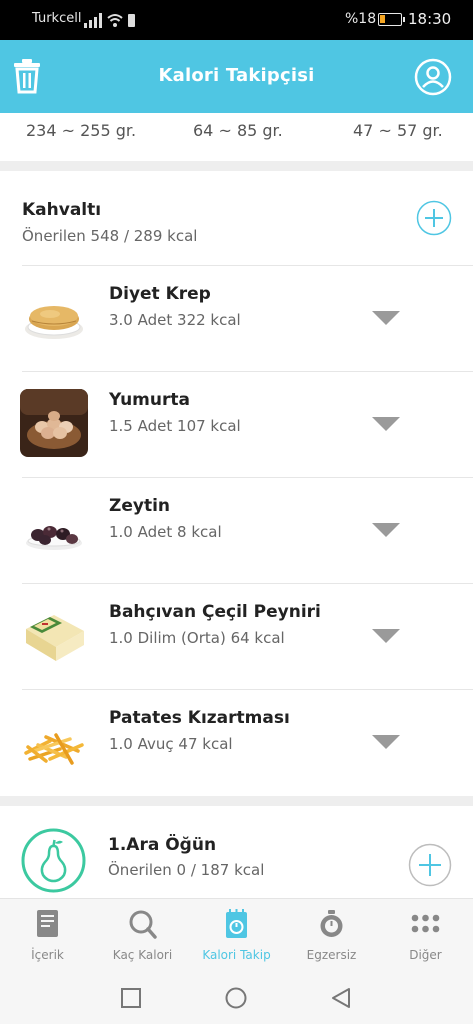  I want to click on bottom-navigation: İçerik Kaç Kalori Kalori Takip Egzersiz, so click(236, 934).